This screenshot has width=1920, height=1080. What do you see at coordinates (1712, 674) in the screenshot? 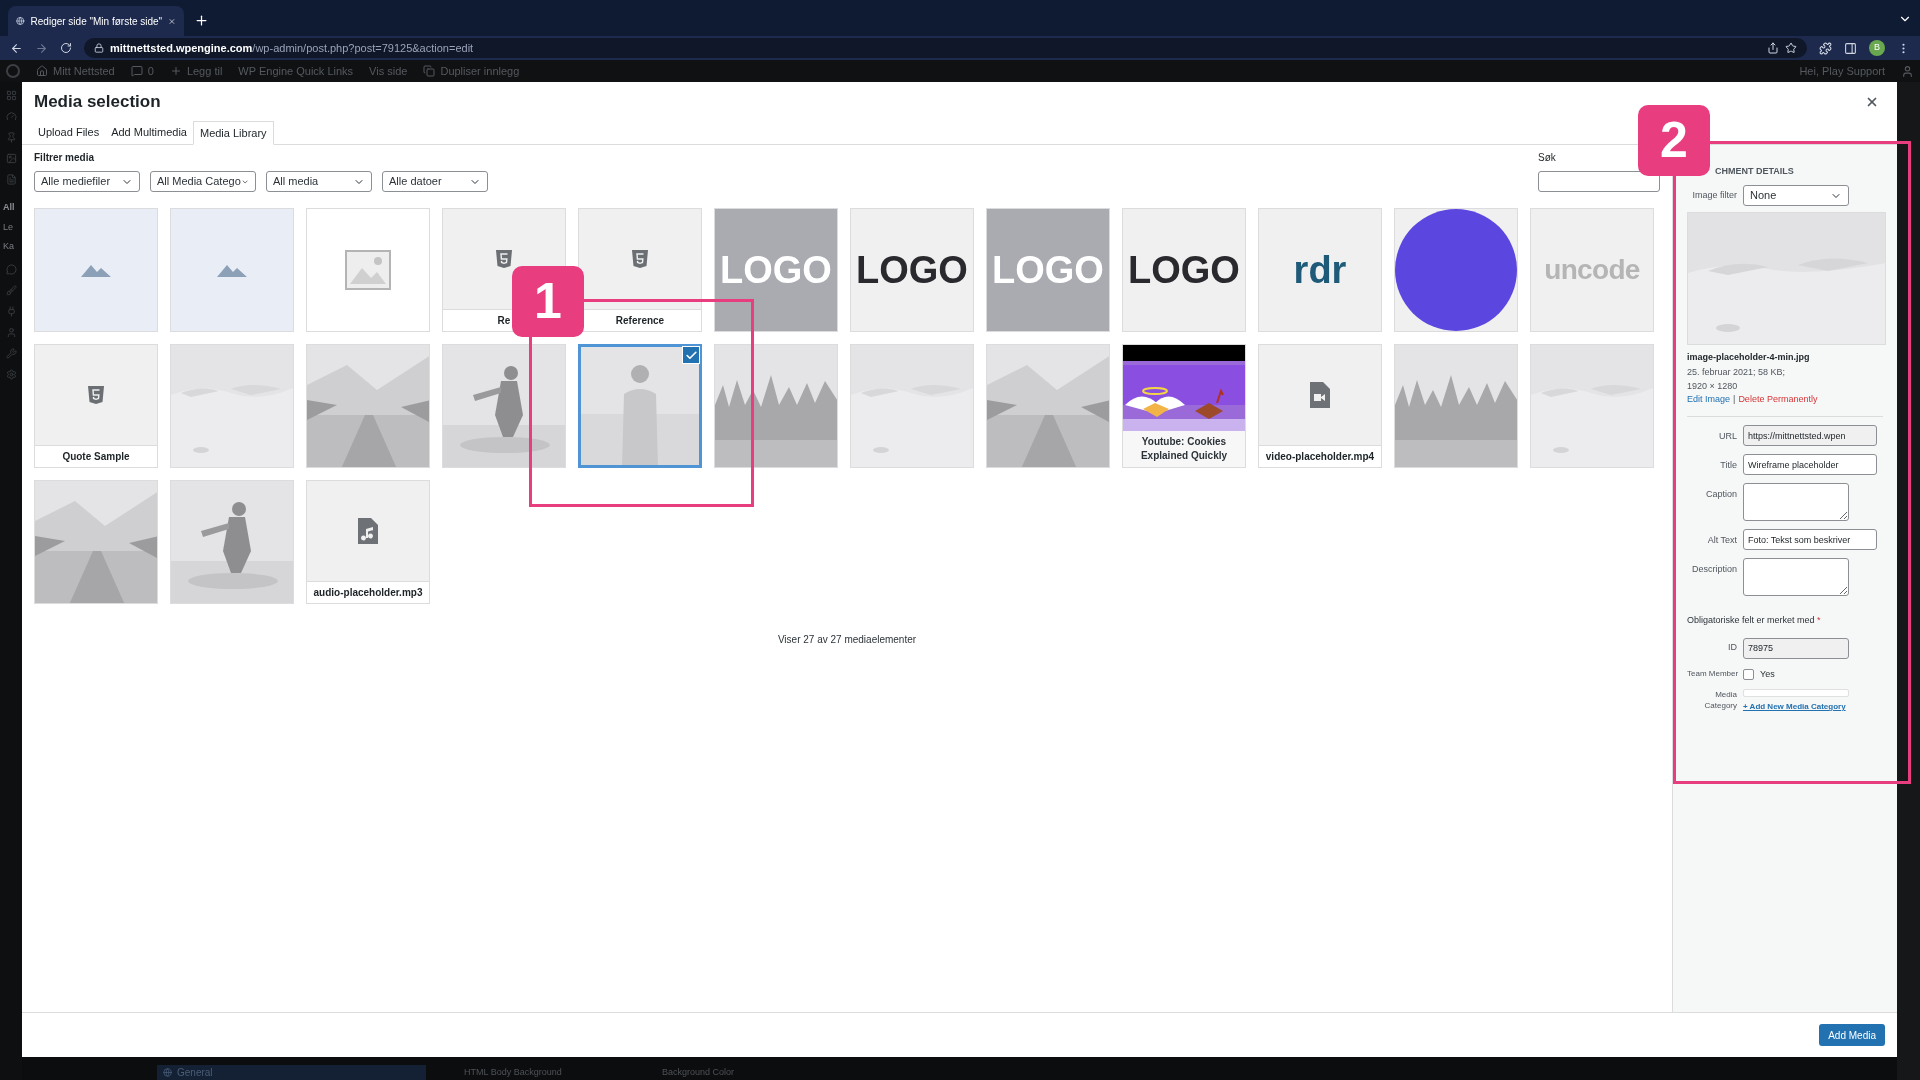
I see `field-label: Team Member` at bounding box center [1712, 674].